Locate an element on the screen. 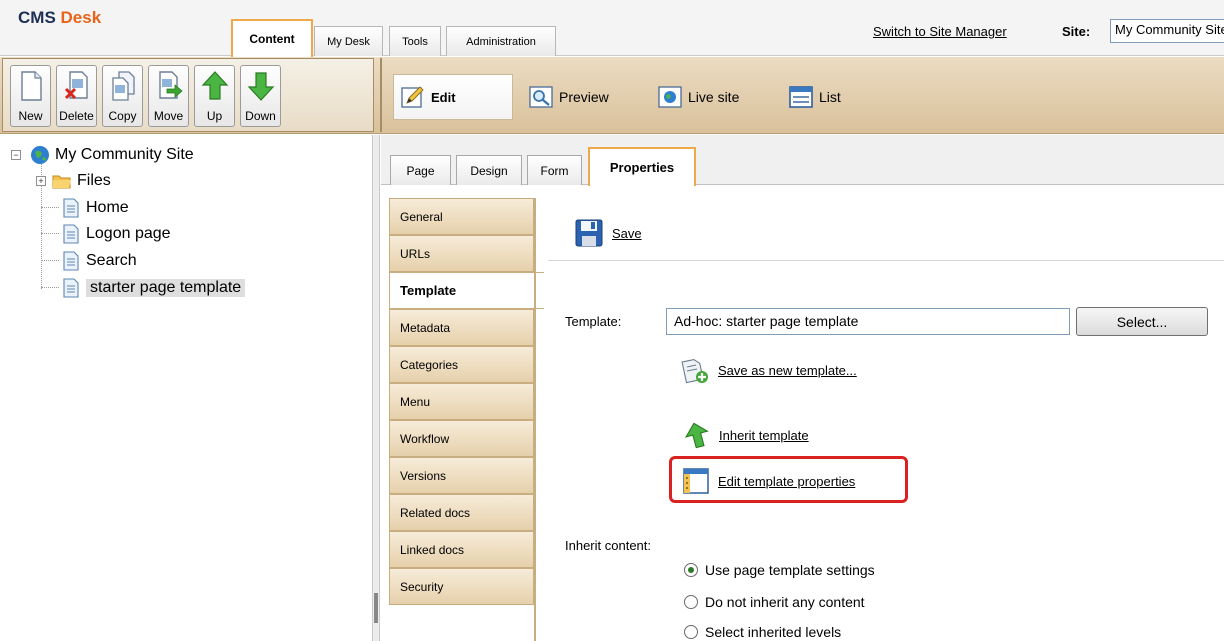 Image resolution: width=1224 pixels, height=641 pixels. switch-to-site-manager-link: Switch to Site Manager is located at coordinates (940, 31).